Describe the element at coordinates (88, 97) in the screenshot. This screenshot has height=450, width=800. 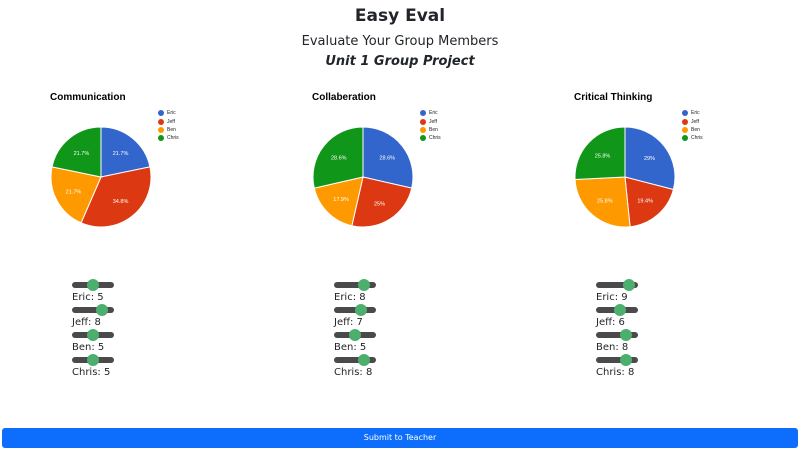
I see `chart-title: Communication` at that location.